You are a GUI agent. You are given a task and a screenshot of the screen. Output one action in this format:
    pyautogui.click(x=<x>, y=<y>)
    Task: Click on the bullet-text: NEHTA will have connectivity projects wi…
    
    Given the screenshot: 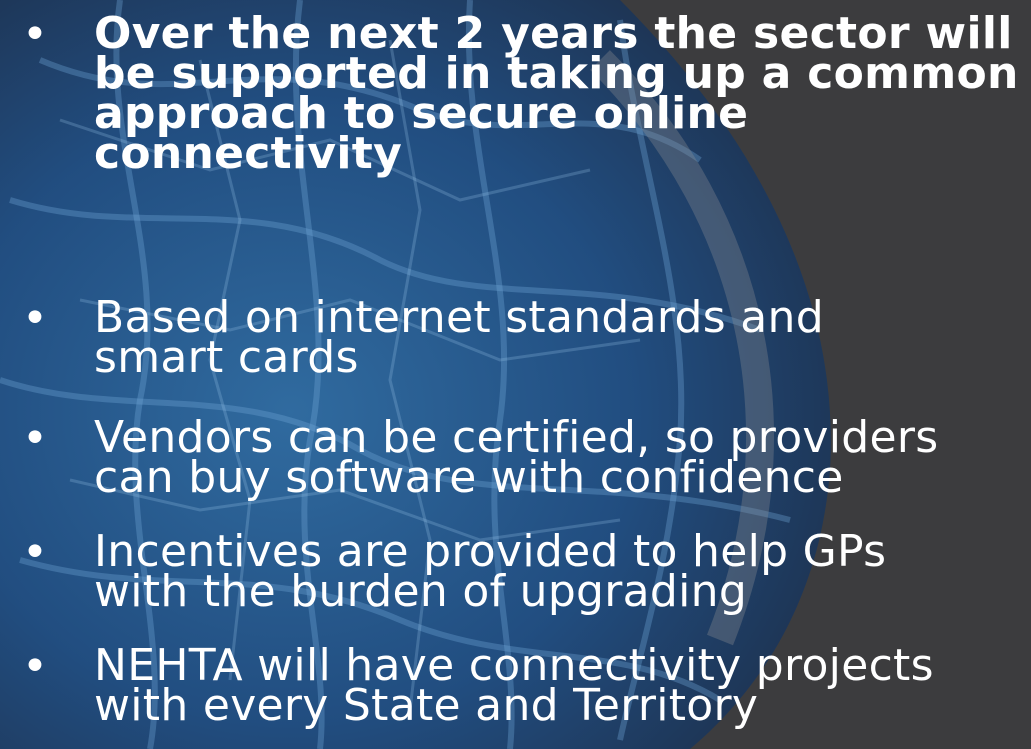 What is the action you would take?
    pyautogui.click(x=514, y=685)
    